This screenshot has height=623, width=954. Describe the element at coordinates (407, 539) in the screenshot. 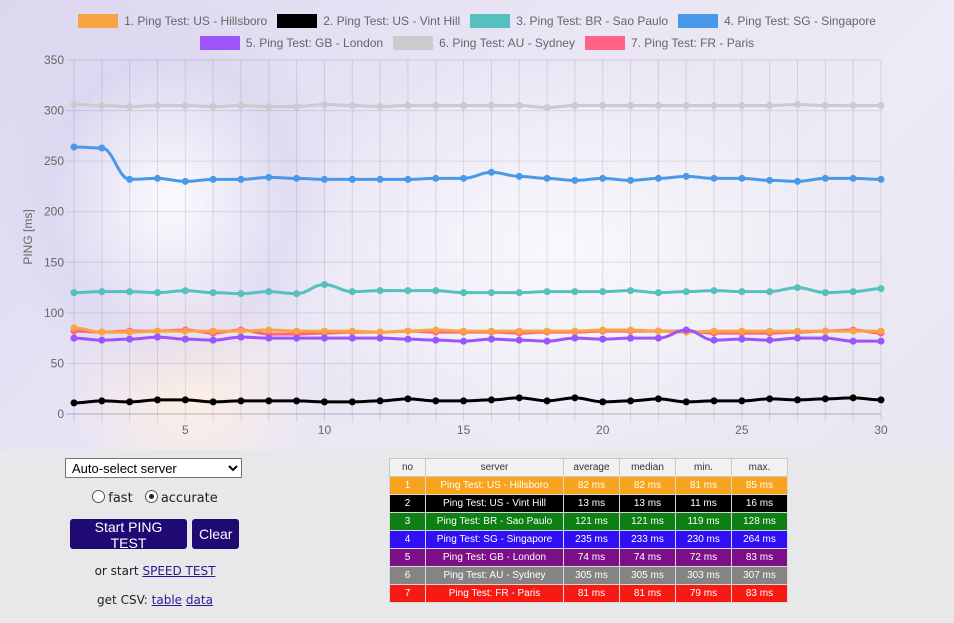

I see `cell-no: 4` at that location.